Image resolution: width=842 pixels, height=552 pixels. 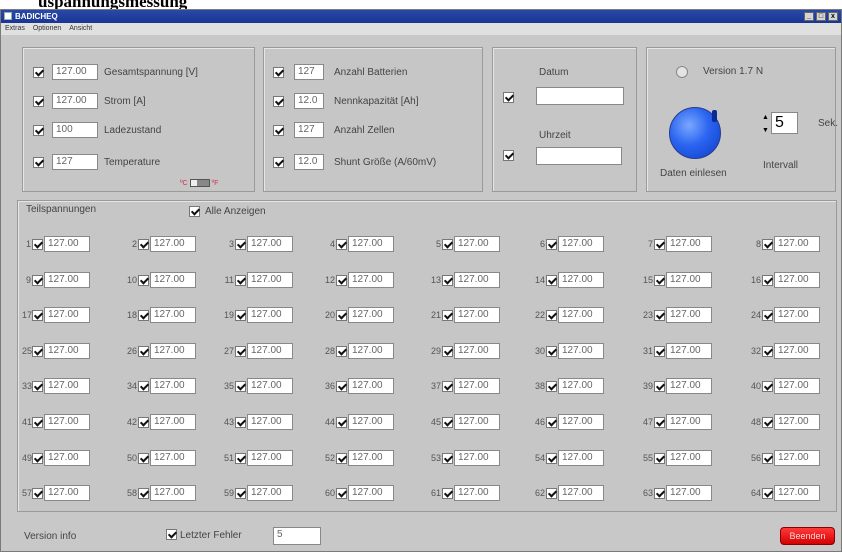 I want to click on date-checkbox, so click(x=508, y=97).